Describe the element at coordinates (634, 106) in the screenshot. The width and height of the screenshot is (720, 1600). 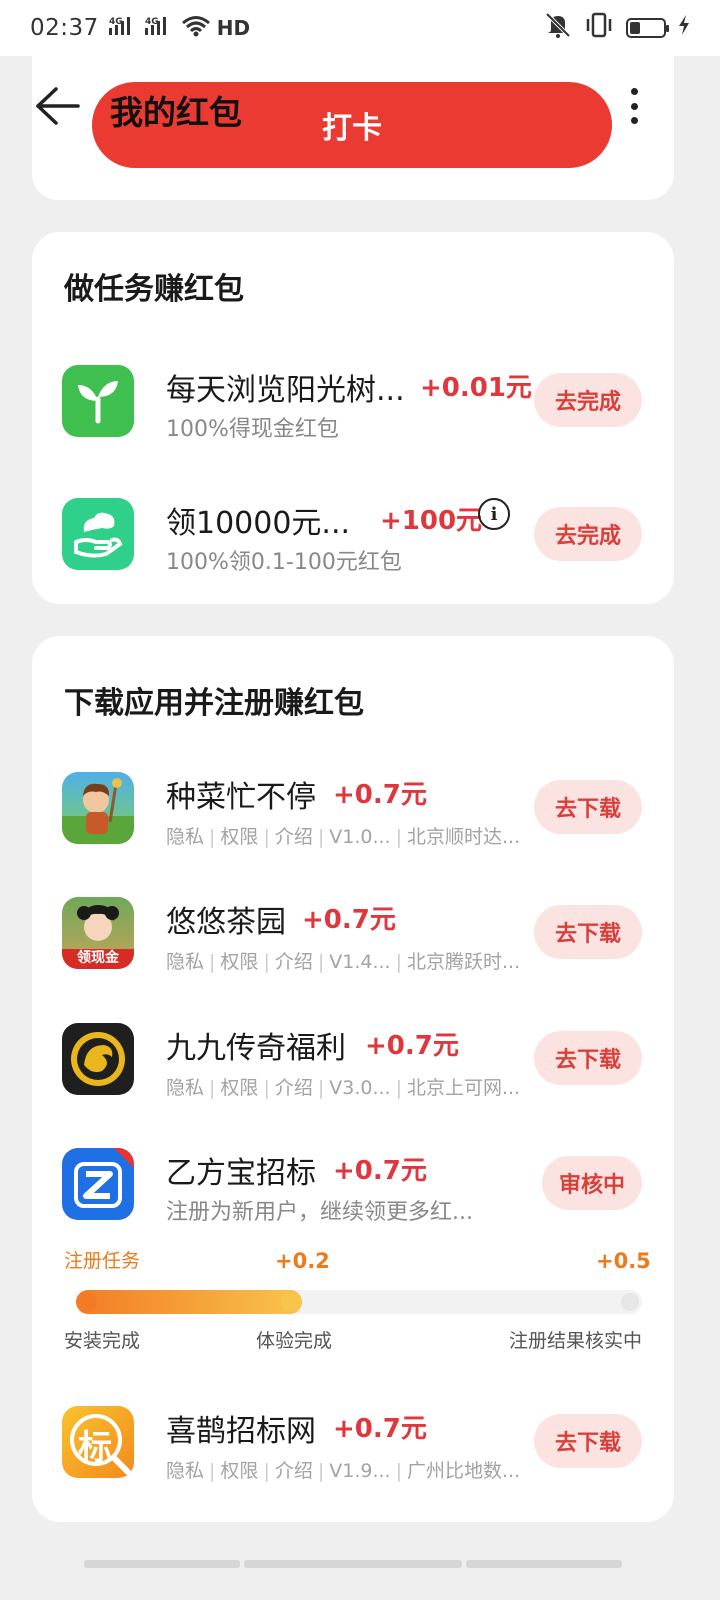
I see `more-vertical-icon` at that location.